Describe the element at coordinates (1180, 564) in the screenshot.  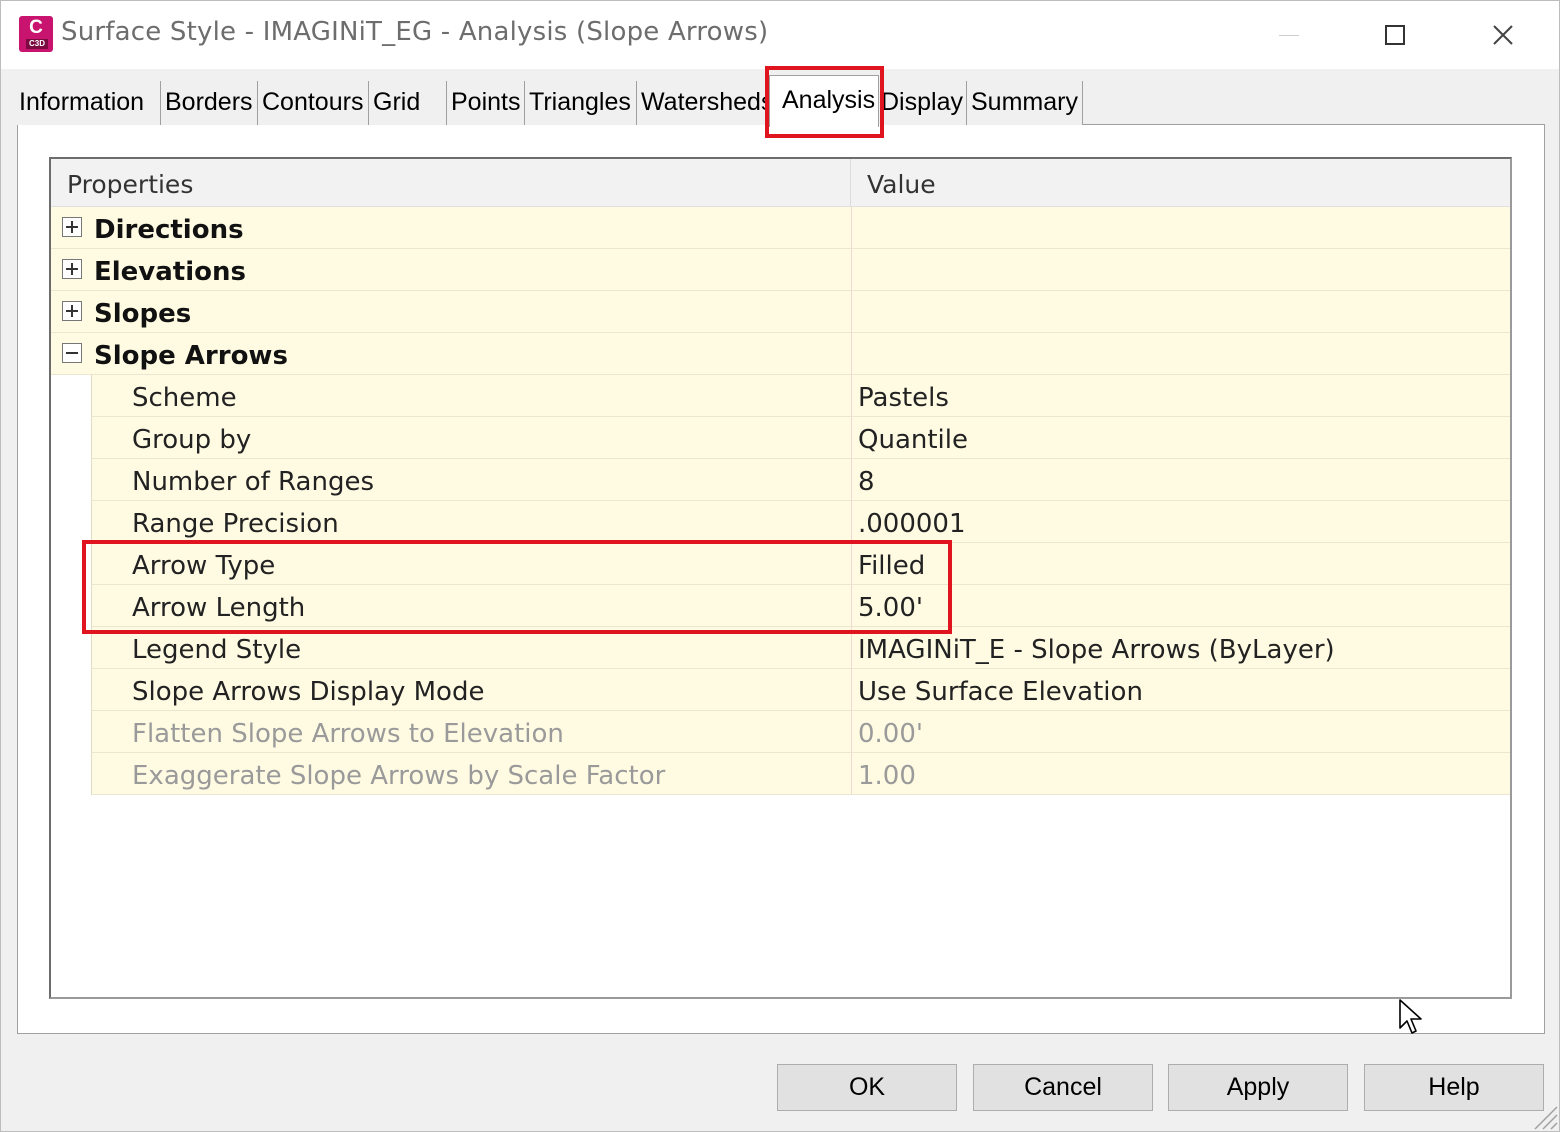
I see `property-value-cell: Filled` at that location.